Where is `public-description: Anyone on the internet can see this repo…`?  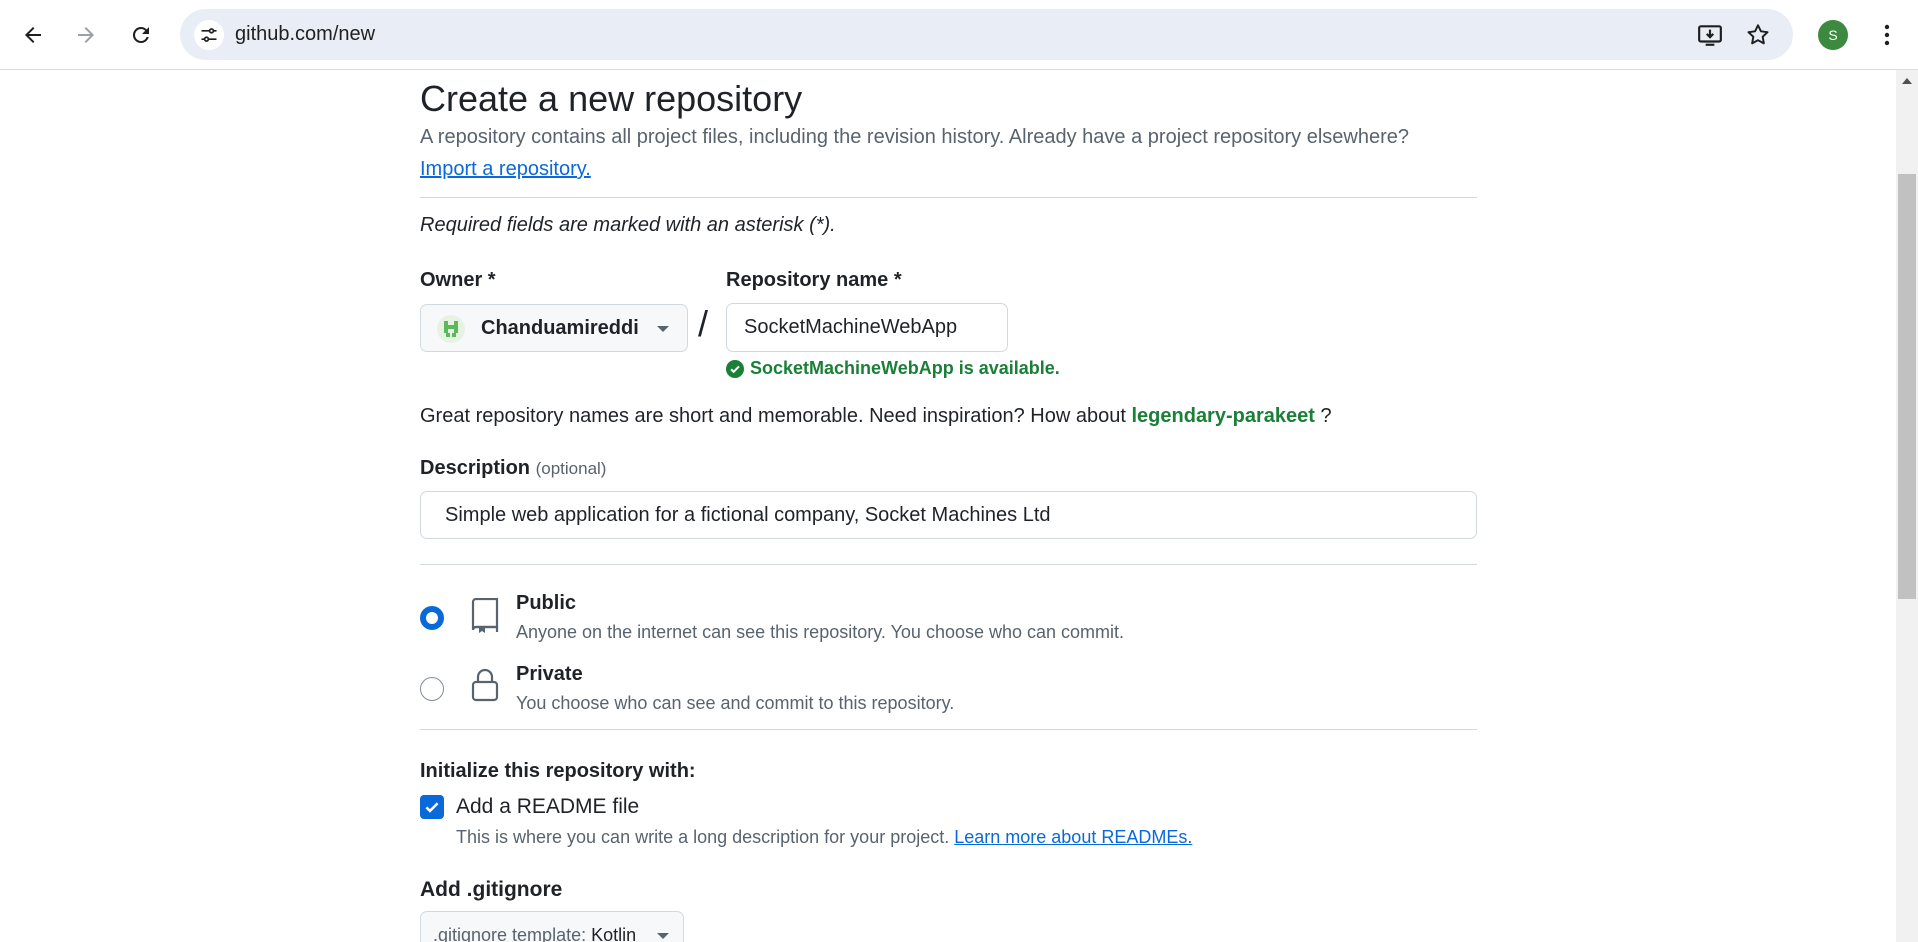 public-description: Anyone on the internet can see this repo… is located at coordinates (820, 632).